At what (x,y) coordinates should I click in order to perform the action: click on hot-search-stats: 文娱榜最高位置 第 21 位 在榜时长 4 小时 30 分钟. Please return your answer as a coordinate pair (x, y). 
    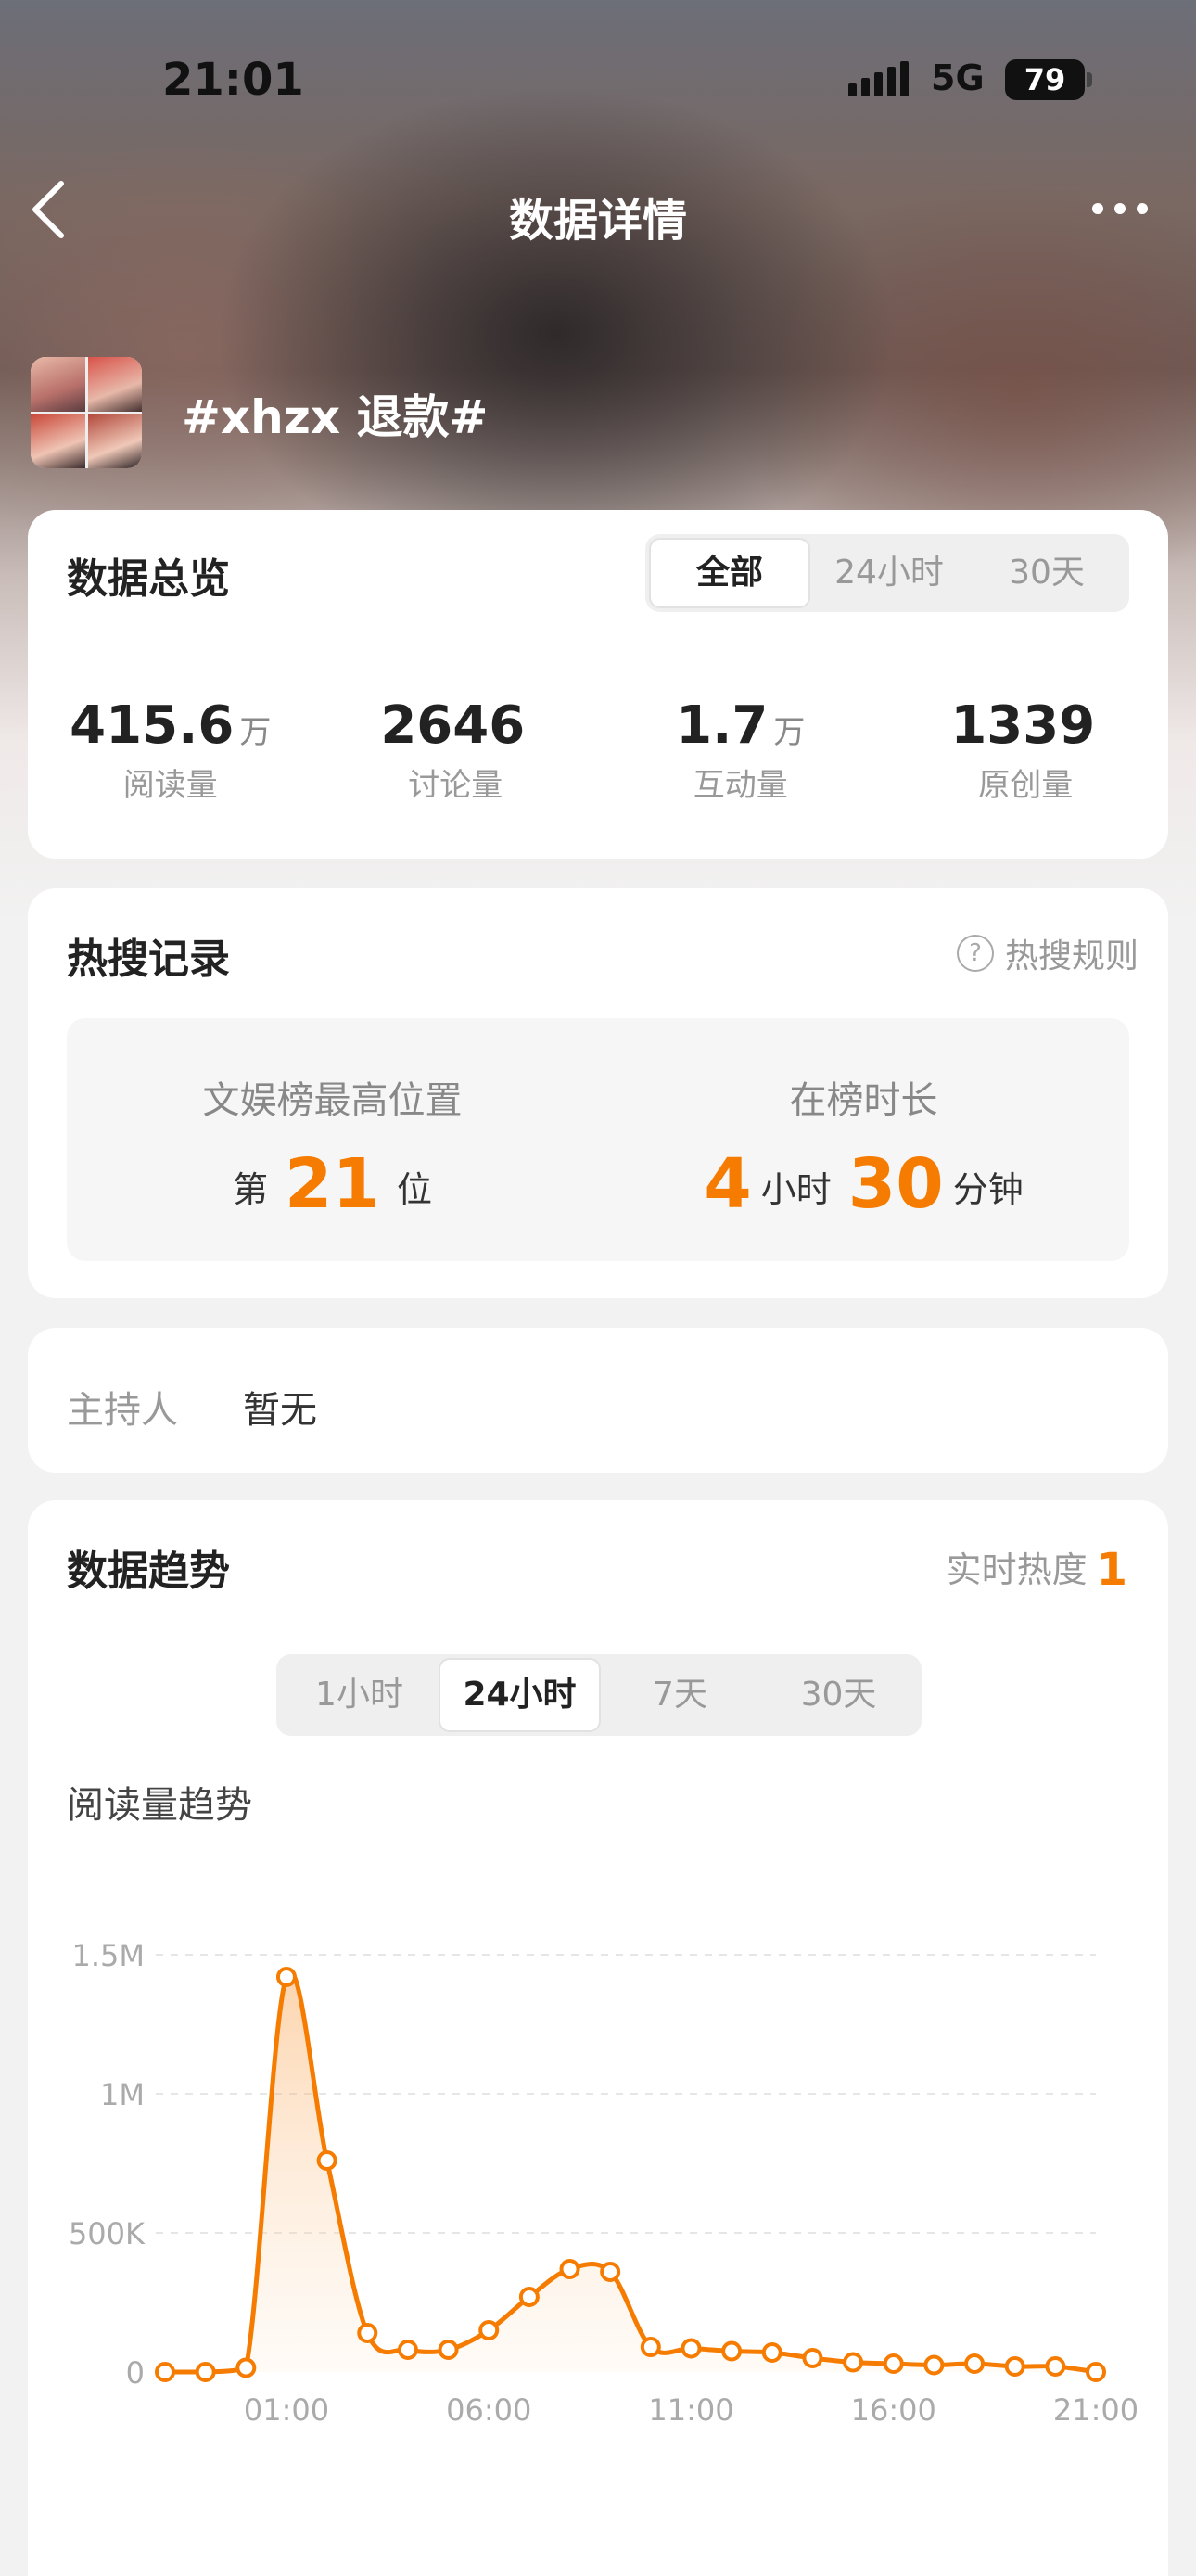
    Looking at the image, I should click on (598, 1139).